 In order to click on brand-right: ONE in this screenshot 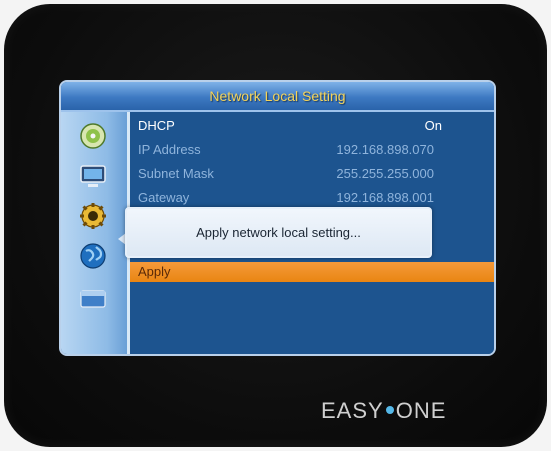, I will do `click(421, 410)`.